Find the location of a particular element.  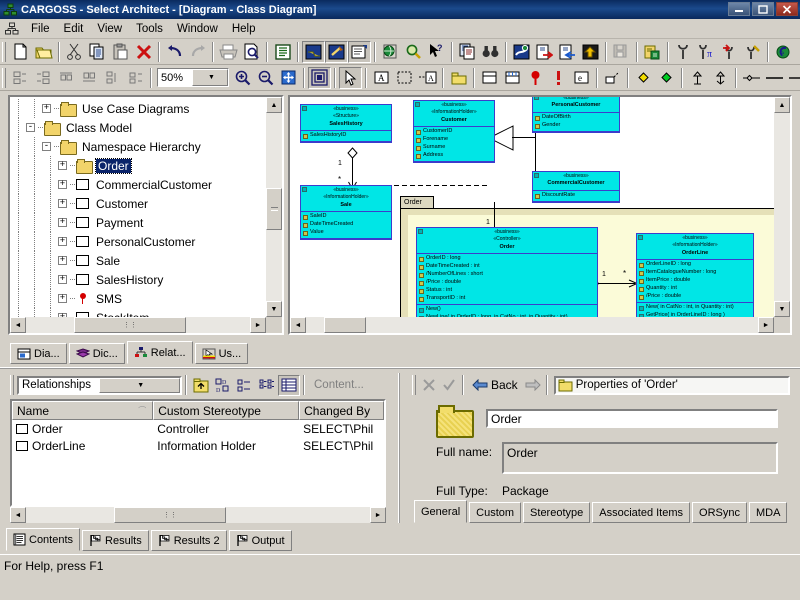

menu-item-edit: Edit is located at coordinates (74, 29).